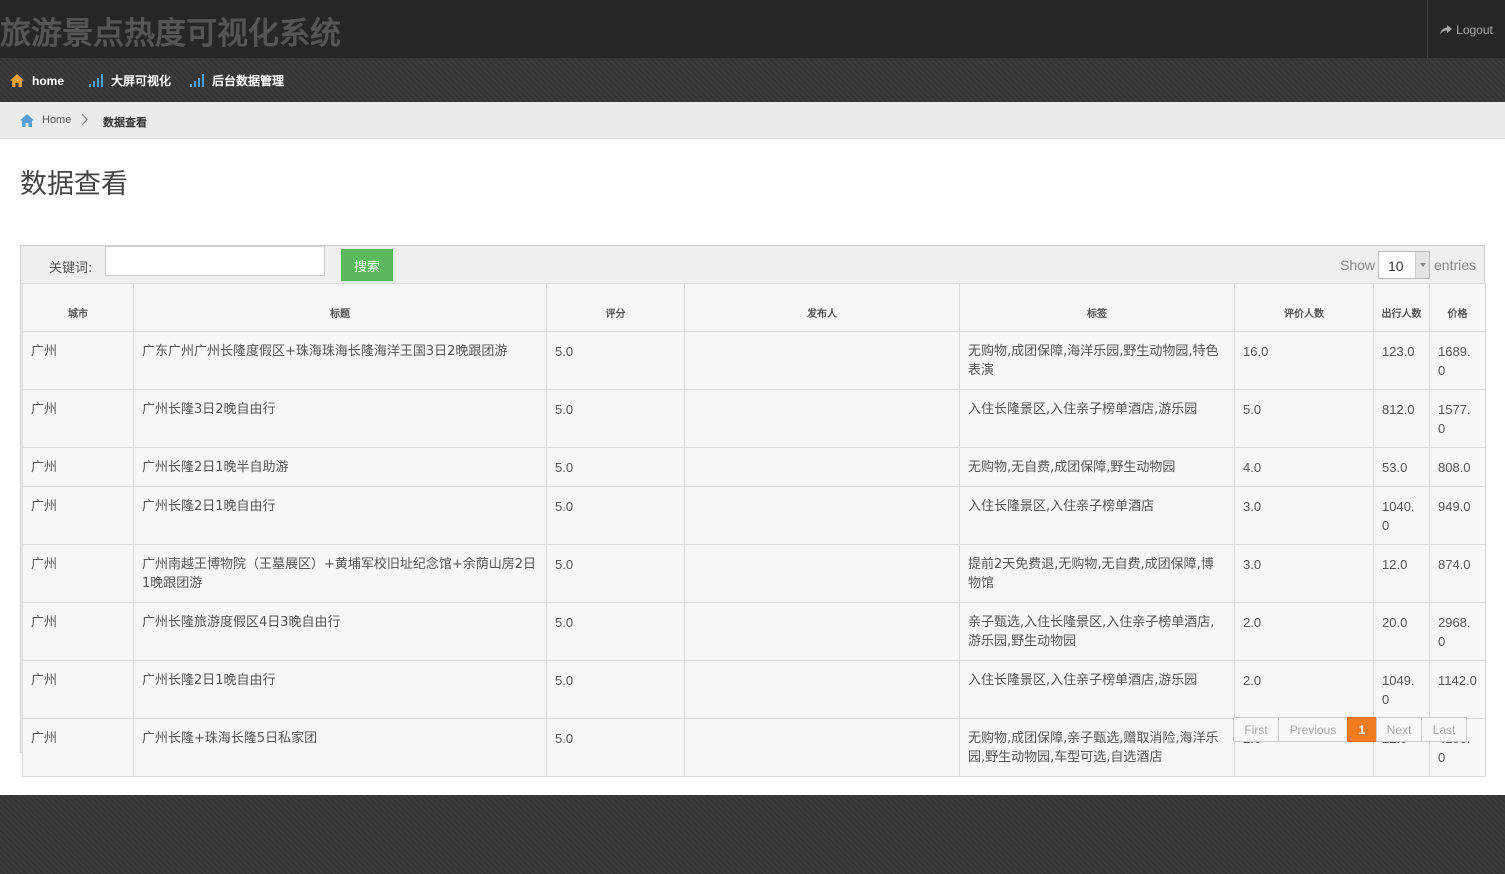 The width and height of the screenshot is (1505, 874). I want to click on traveler-count-cell: 20.0, so click(1401, 631).